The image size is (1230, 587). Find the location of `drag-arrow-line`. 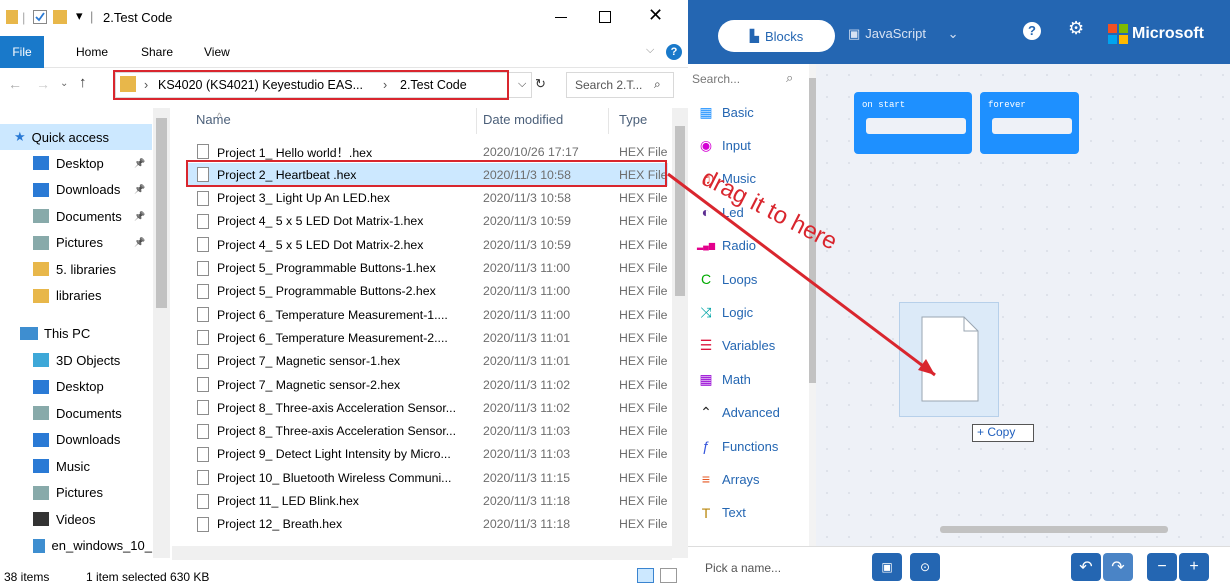

drag-arrow-line is located at coordinates (801, 274).